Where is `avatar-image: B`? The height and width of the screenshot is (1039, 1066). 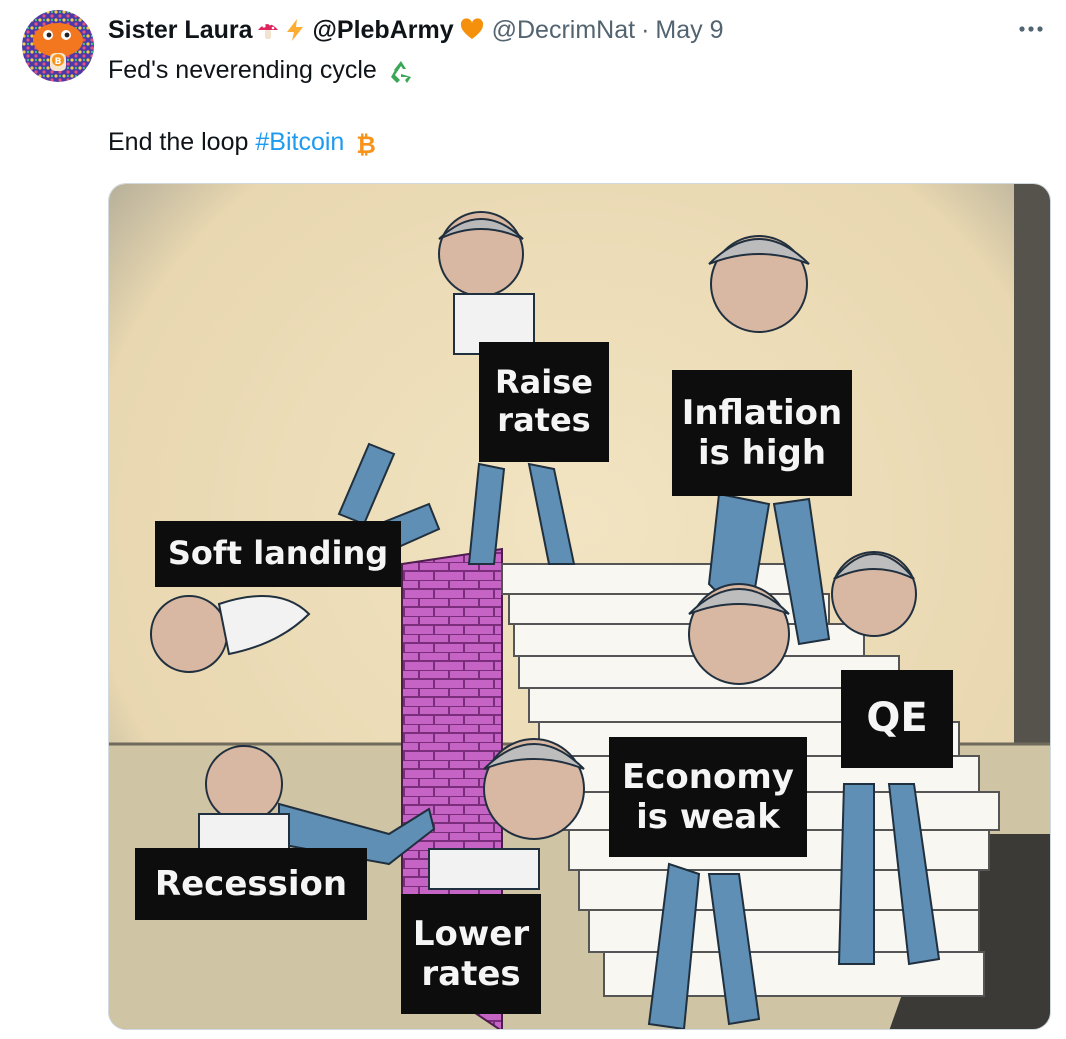
avatar-image: B is located at coordinates (58, 46).